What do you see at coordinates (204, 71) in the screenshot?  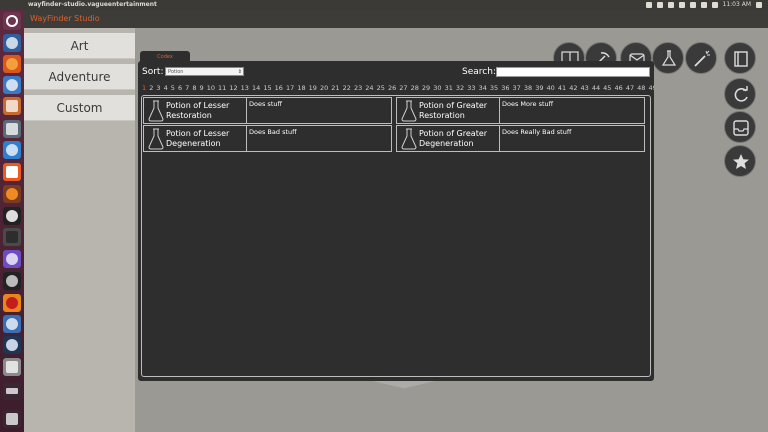 I see `sort-select: Potion ⇕` at bounding box center [204, 71].